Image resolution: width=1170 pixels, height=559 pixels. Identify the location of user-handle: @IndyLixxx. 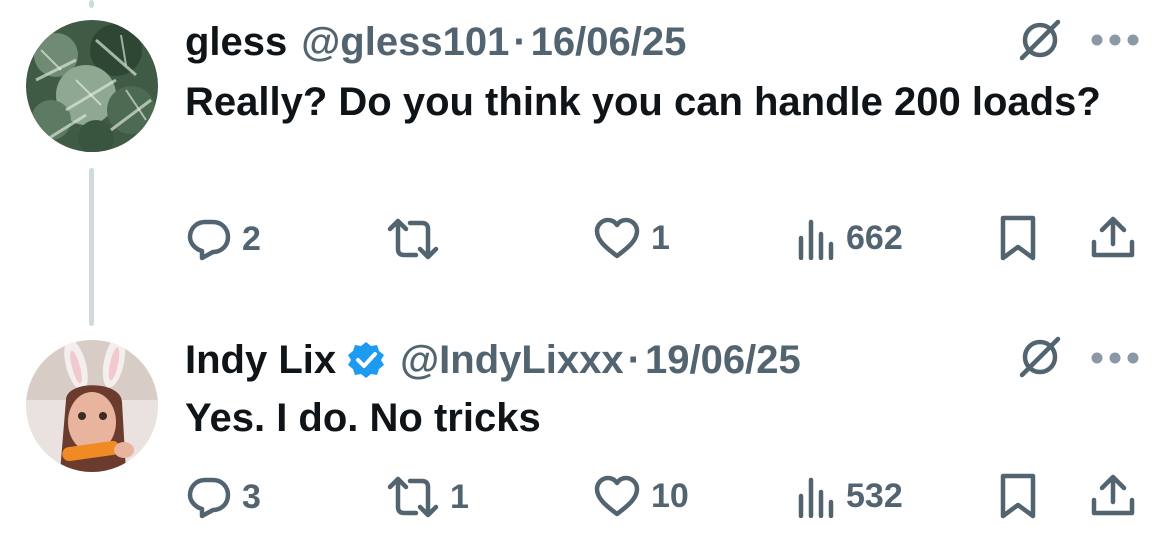
(512, 360).